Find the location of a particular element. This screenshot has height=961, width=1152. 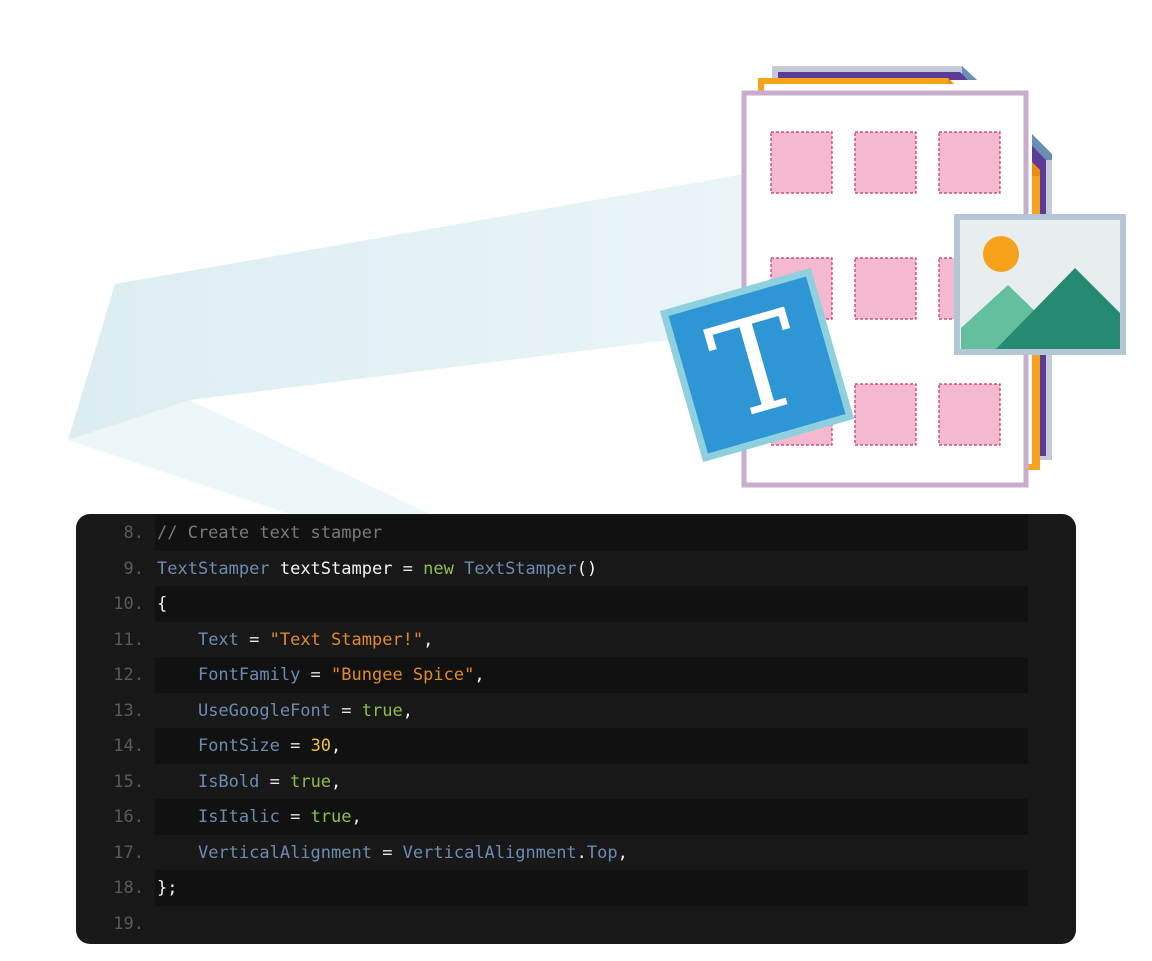

line-number: 19. is located at coordinates (128, 923).